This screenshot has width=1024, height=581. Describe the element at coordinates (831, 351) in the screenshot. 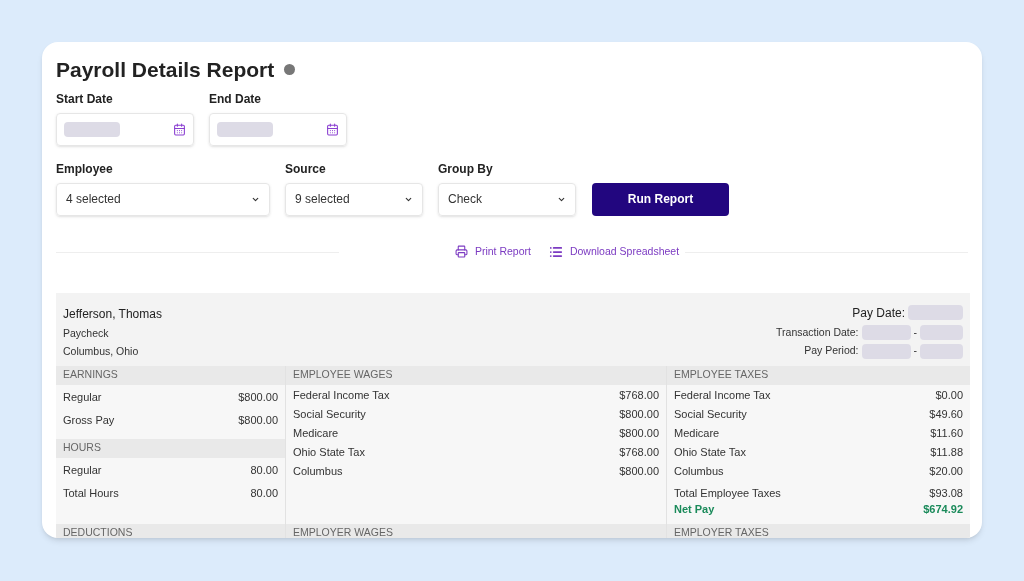

I see `pay-info-label: Pay Period:` at that location.